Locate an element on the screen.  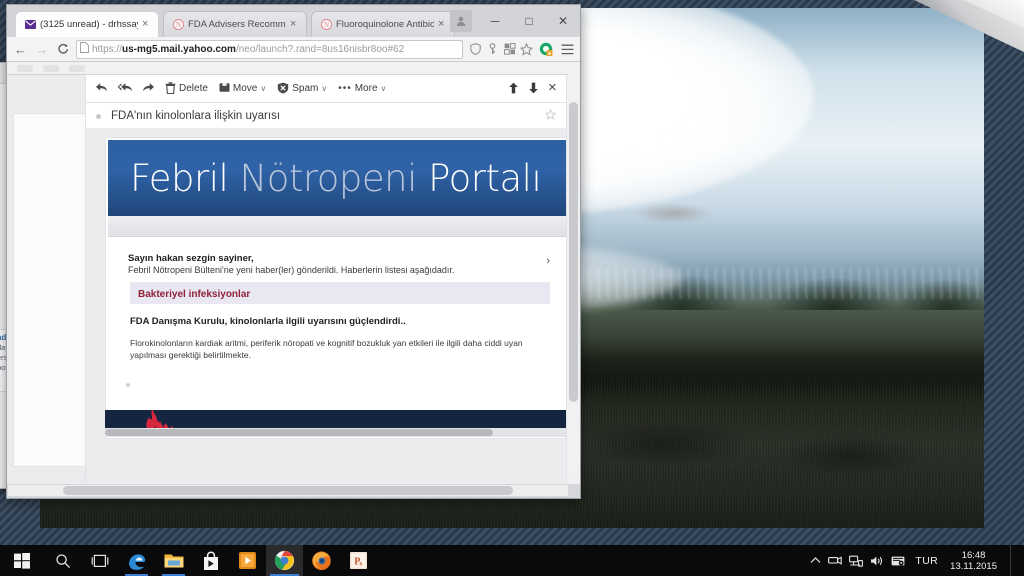
move-button: Move ∨ is located at coordinates (242, 88).